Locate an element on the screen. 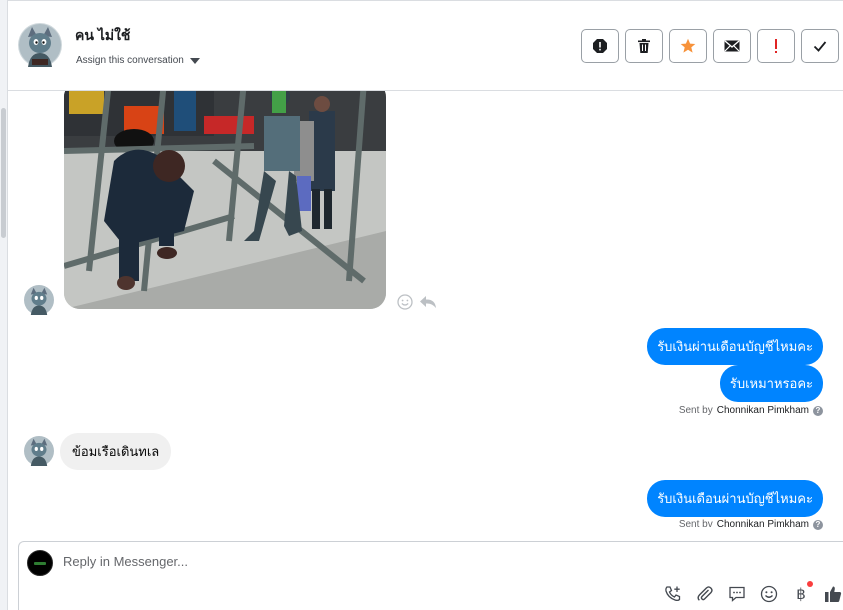 The image size is (843, 610). attach-button is located at coordinates (705, 594).